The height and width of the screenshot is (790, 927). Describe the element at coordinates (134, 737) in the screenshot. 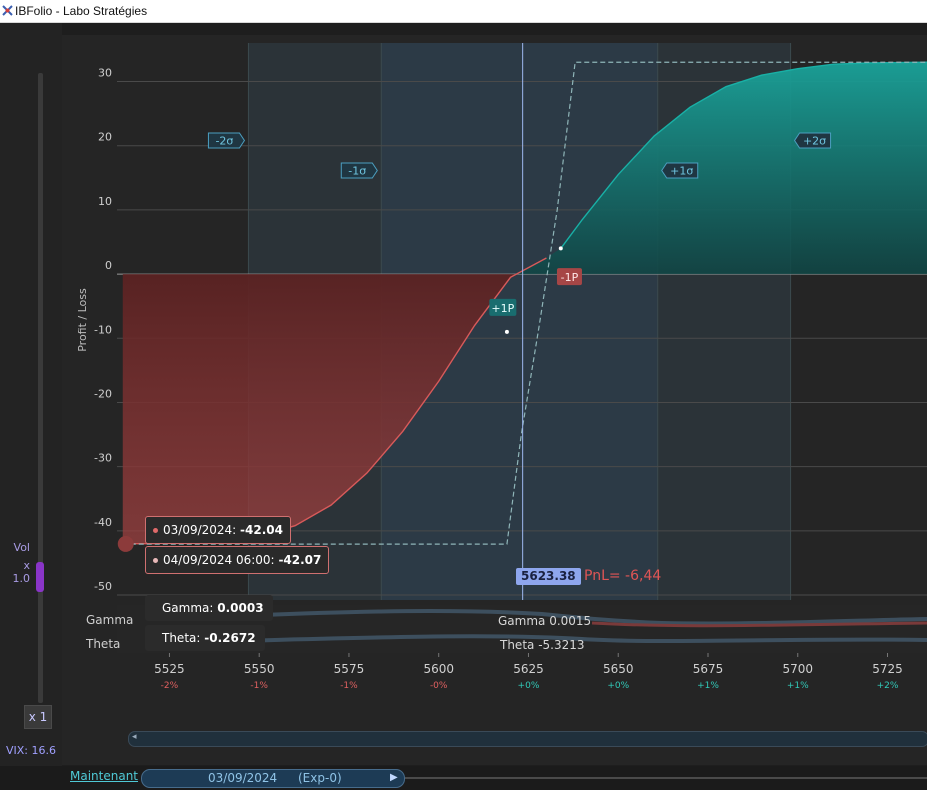

I see `scroll-left-icon: ◂` at that location.